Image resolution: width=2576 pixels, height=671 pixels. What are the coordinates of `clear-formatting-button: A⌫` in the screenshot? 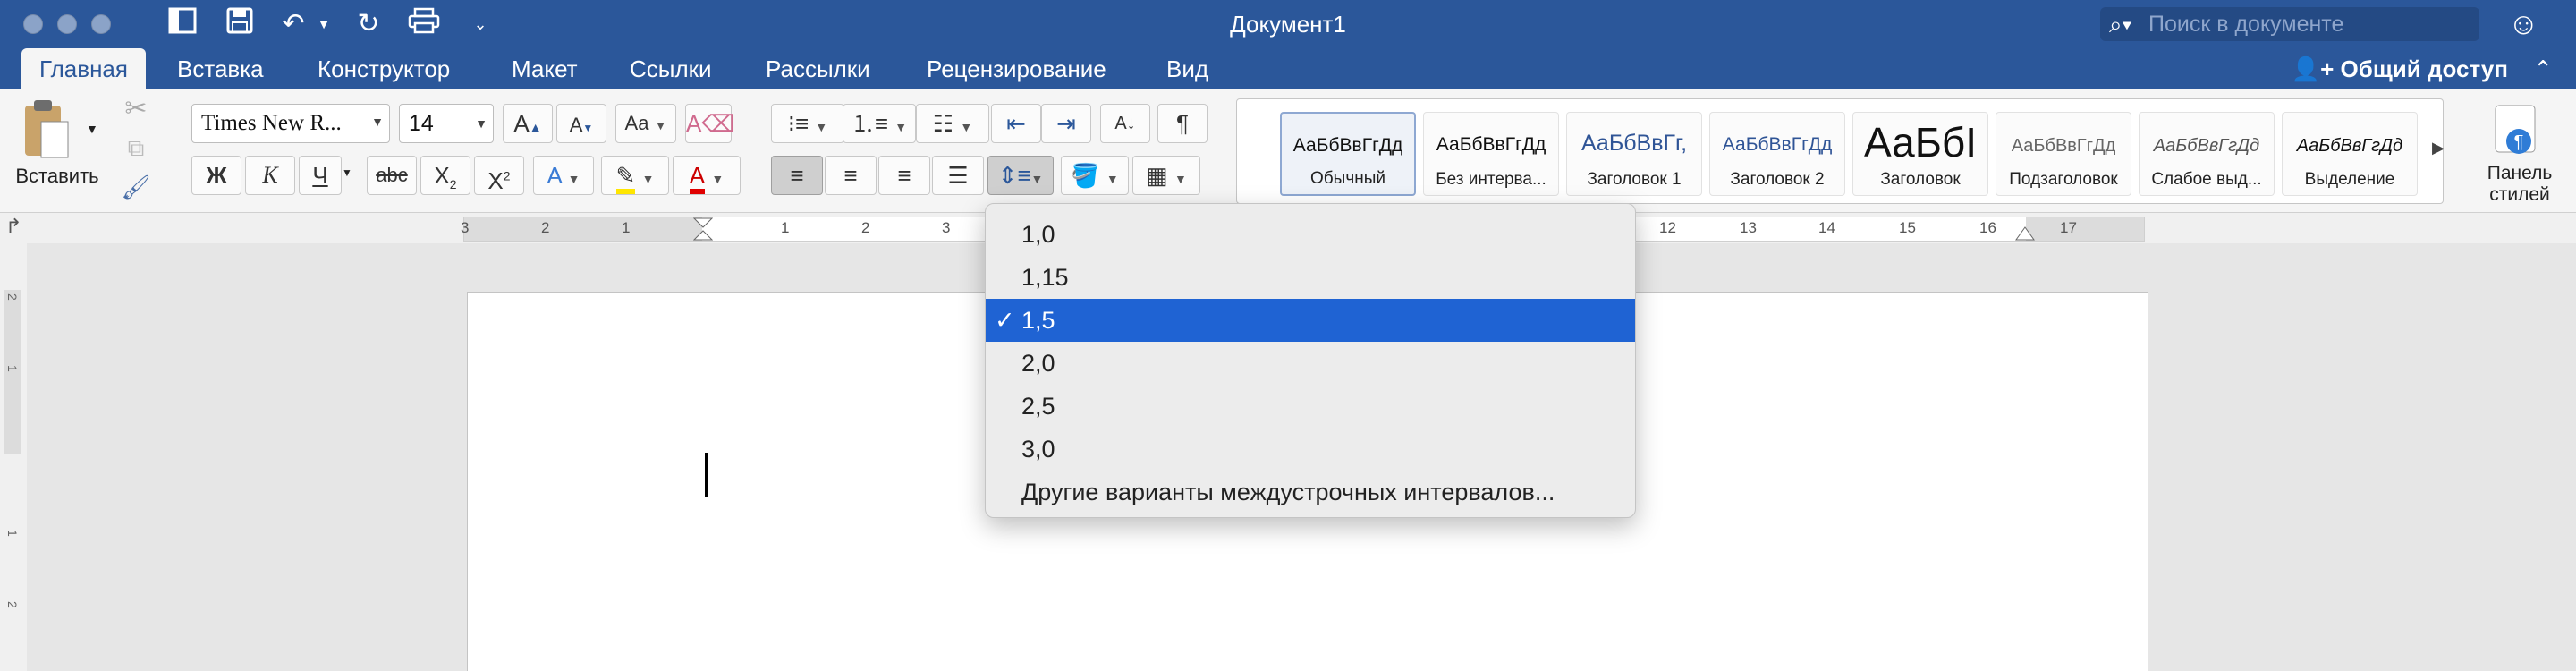 It's located at (709, 124).